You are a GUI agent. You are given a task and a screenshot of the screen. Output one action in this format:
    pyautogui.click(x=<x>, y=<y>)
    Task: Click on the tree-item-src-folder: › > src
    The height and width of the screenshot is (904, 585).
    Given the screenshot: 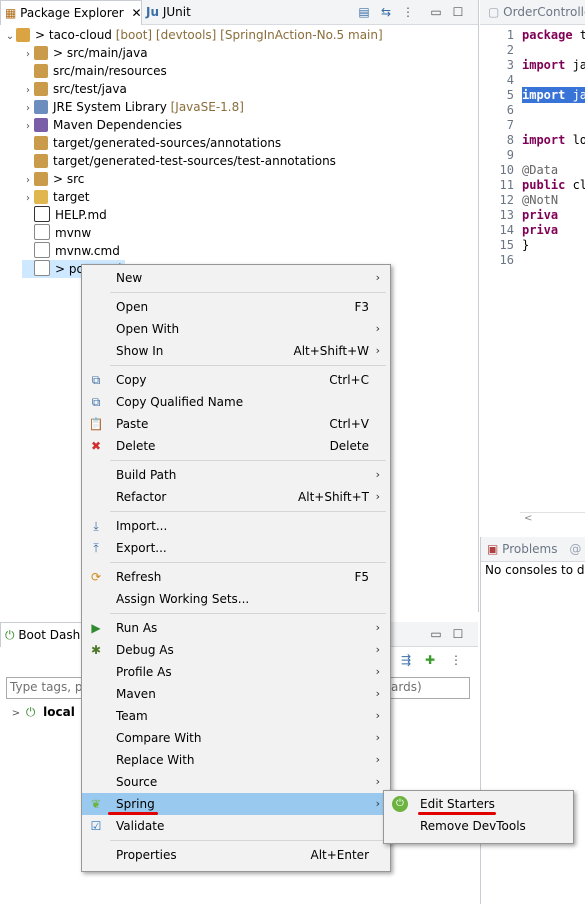 What is the action you would take?
    pyautogui.click(x=53, y=179)
    